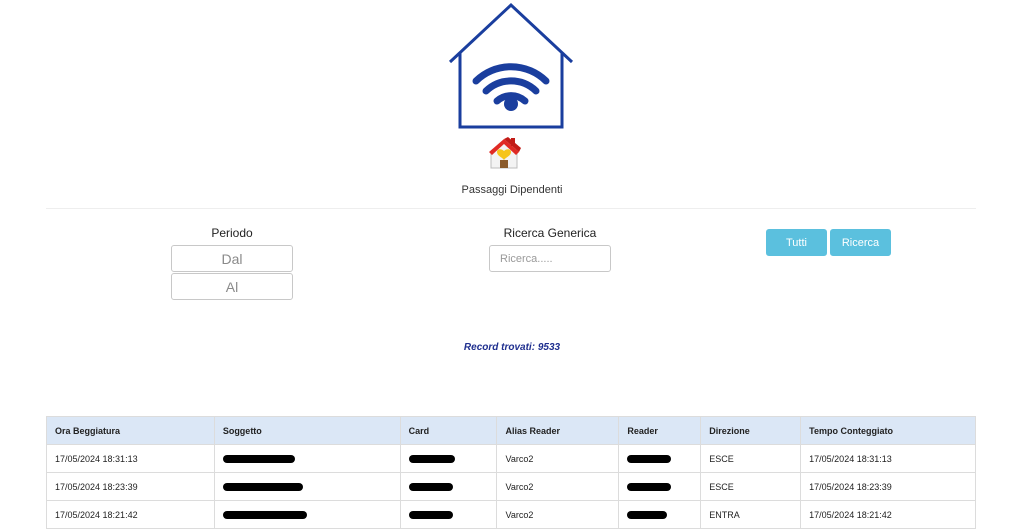 The width and height of the screenshot is (1024, 529). I want to click on house-wifi-icon, so click(511, 66).